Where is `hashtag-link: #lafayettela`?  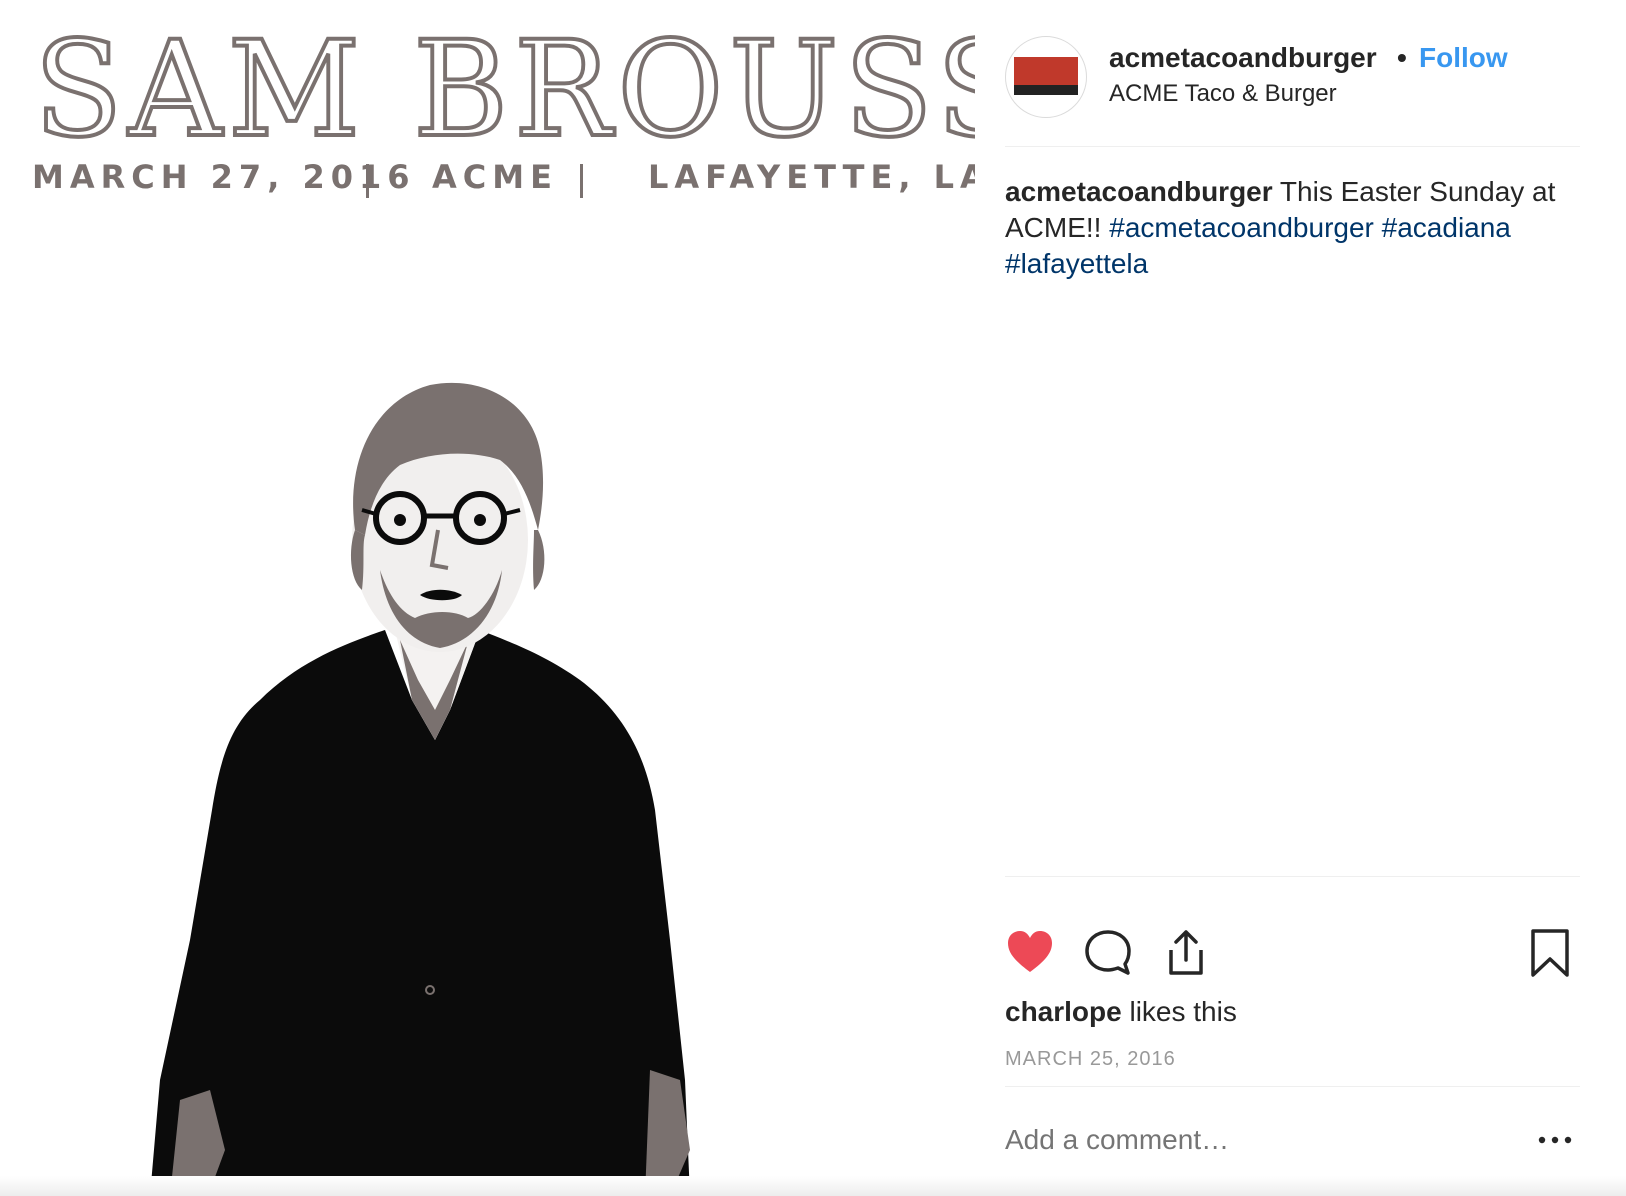
hashtag-link: #lafayettela is located at coordinates (1076, 263).